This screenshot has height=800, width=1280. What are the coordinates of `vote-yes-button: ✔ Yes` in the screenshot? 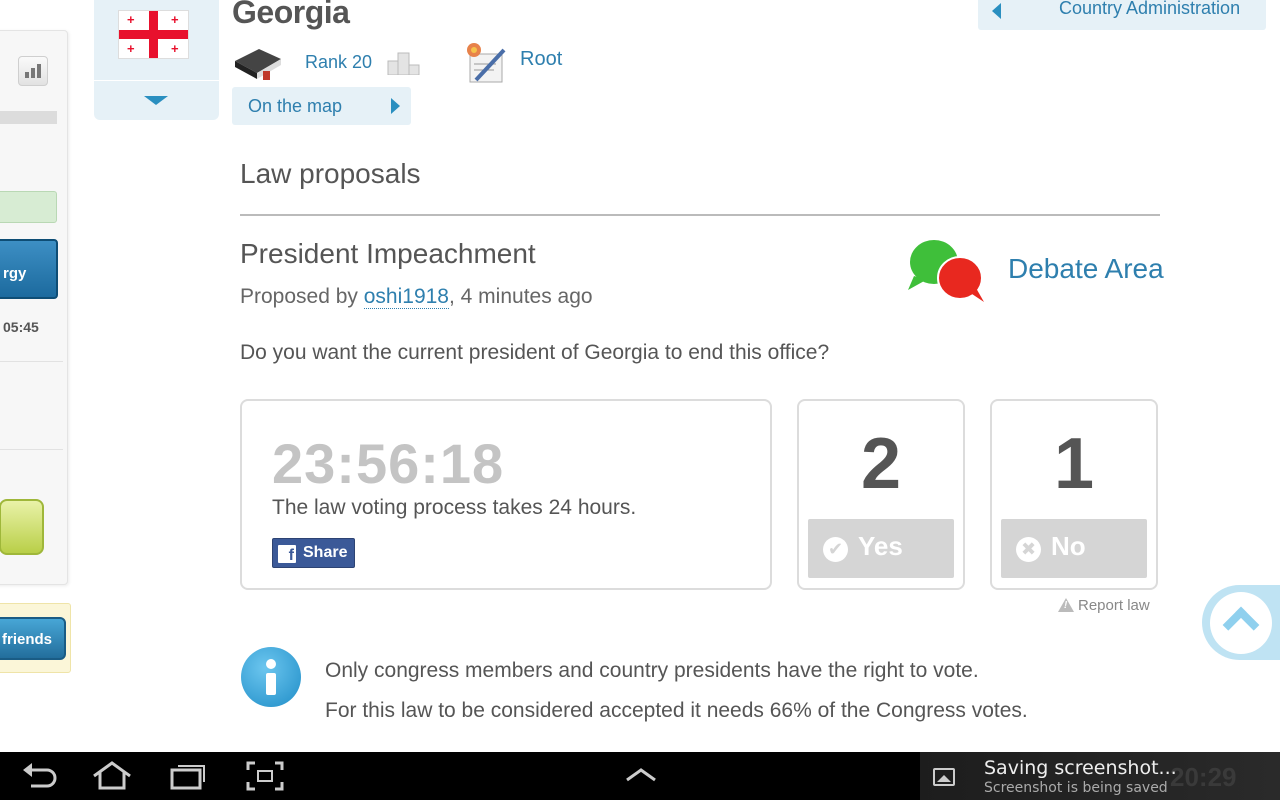 It's located at (881, 548).